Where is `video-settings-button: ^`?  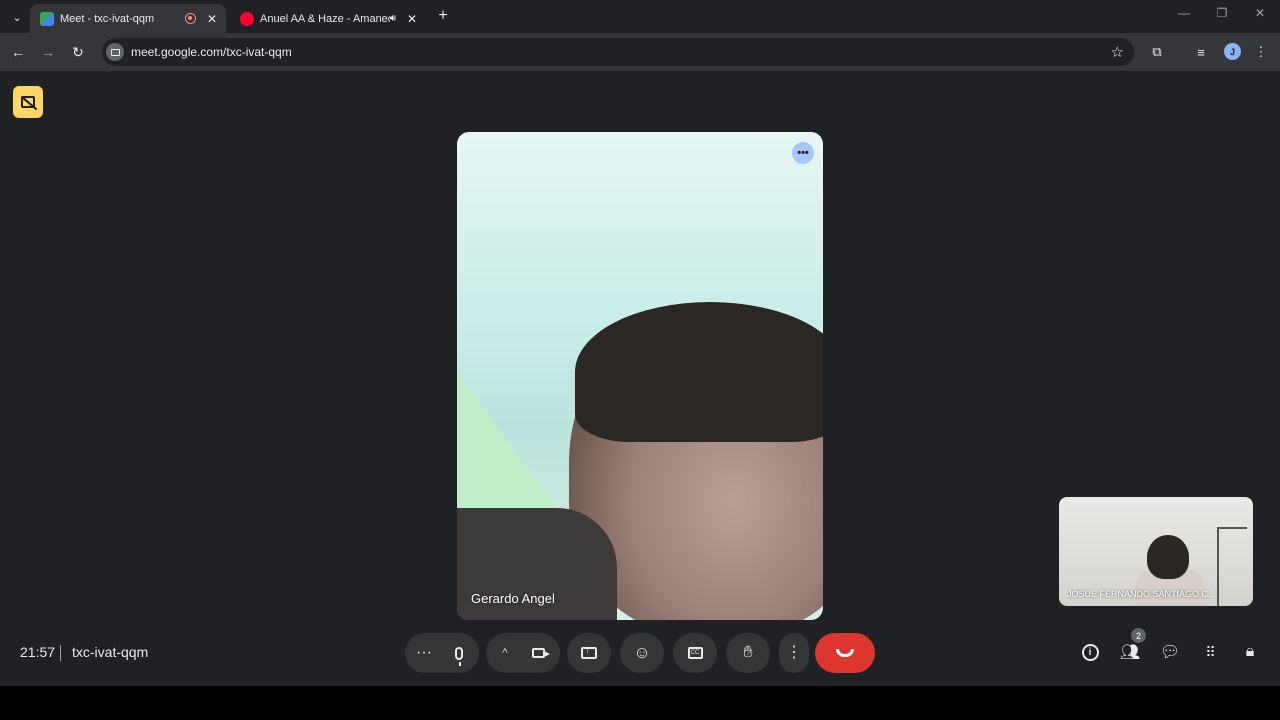 video-settings-button: ^ is located at coordinates (505, 653).